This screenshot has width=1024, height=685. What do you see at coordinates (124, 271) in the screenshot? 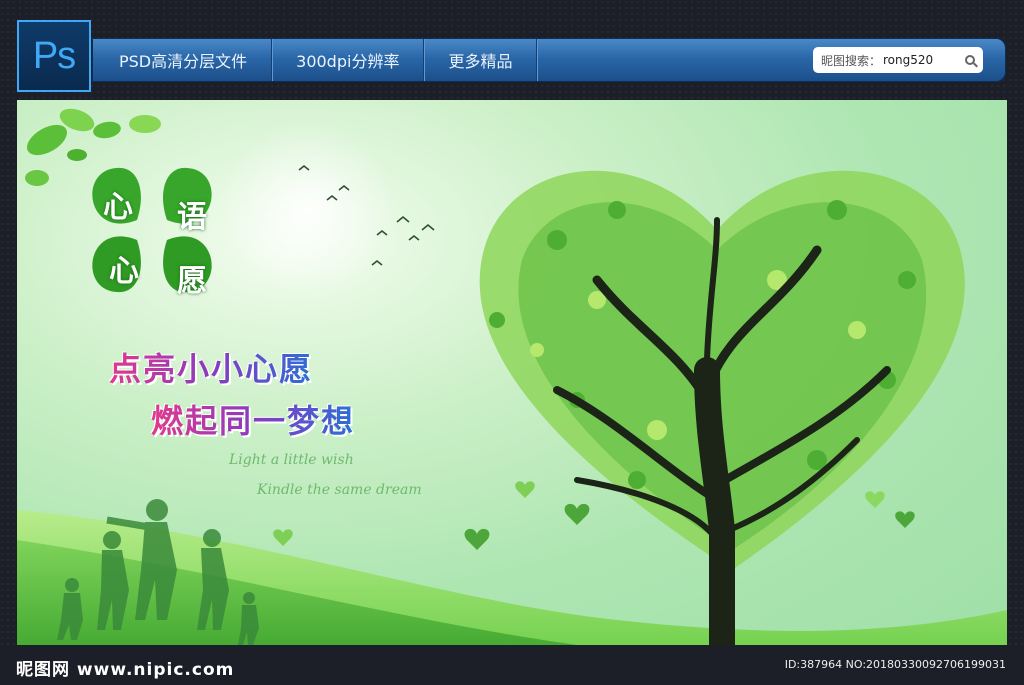
I see `clover-char-3: 心` at bounding box center [124, 271].